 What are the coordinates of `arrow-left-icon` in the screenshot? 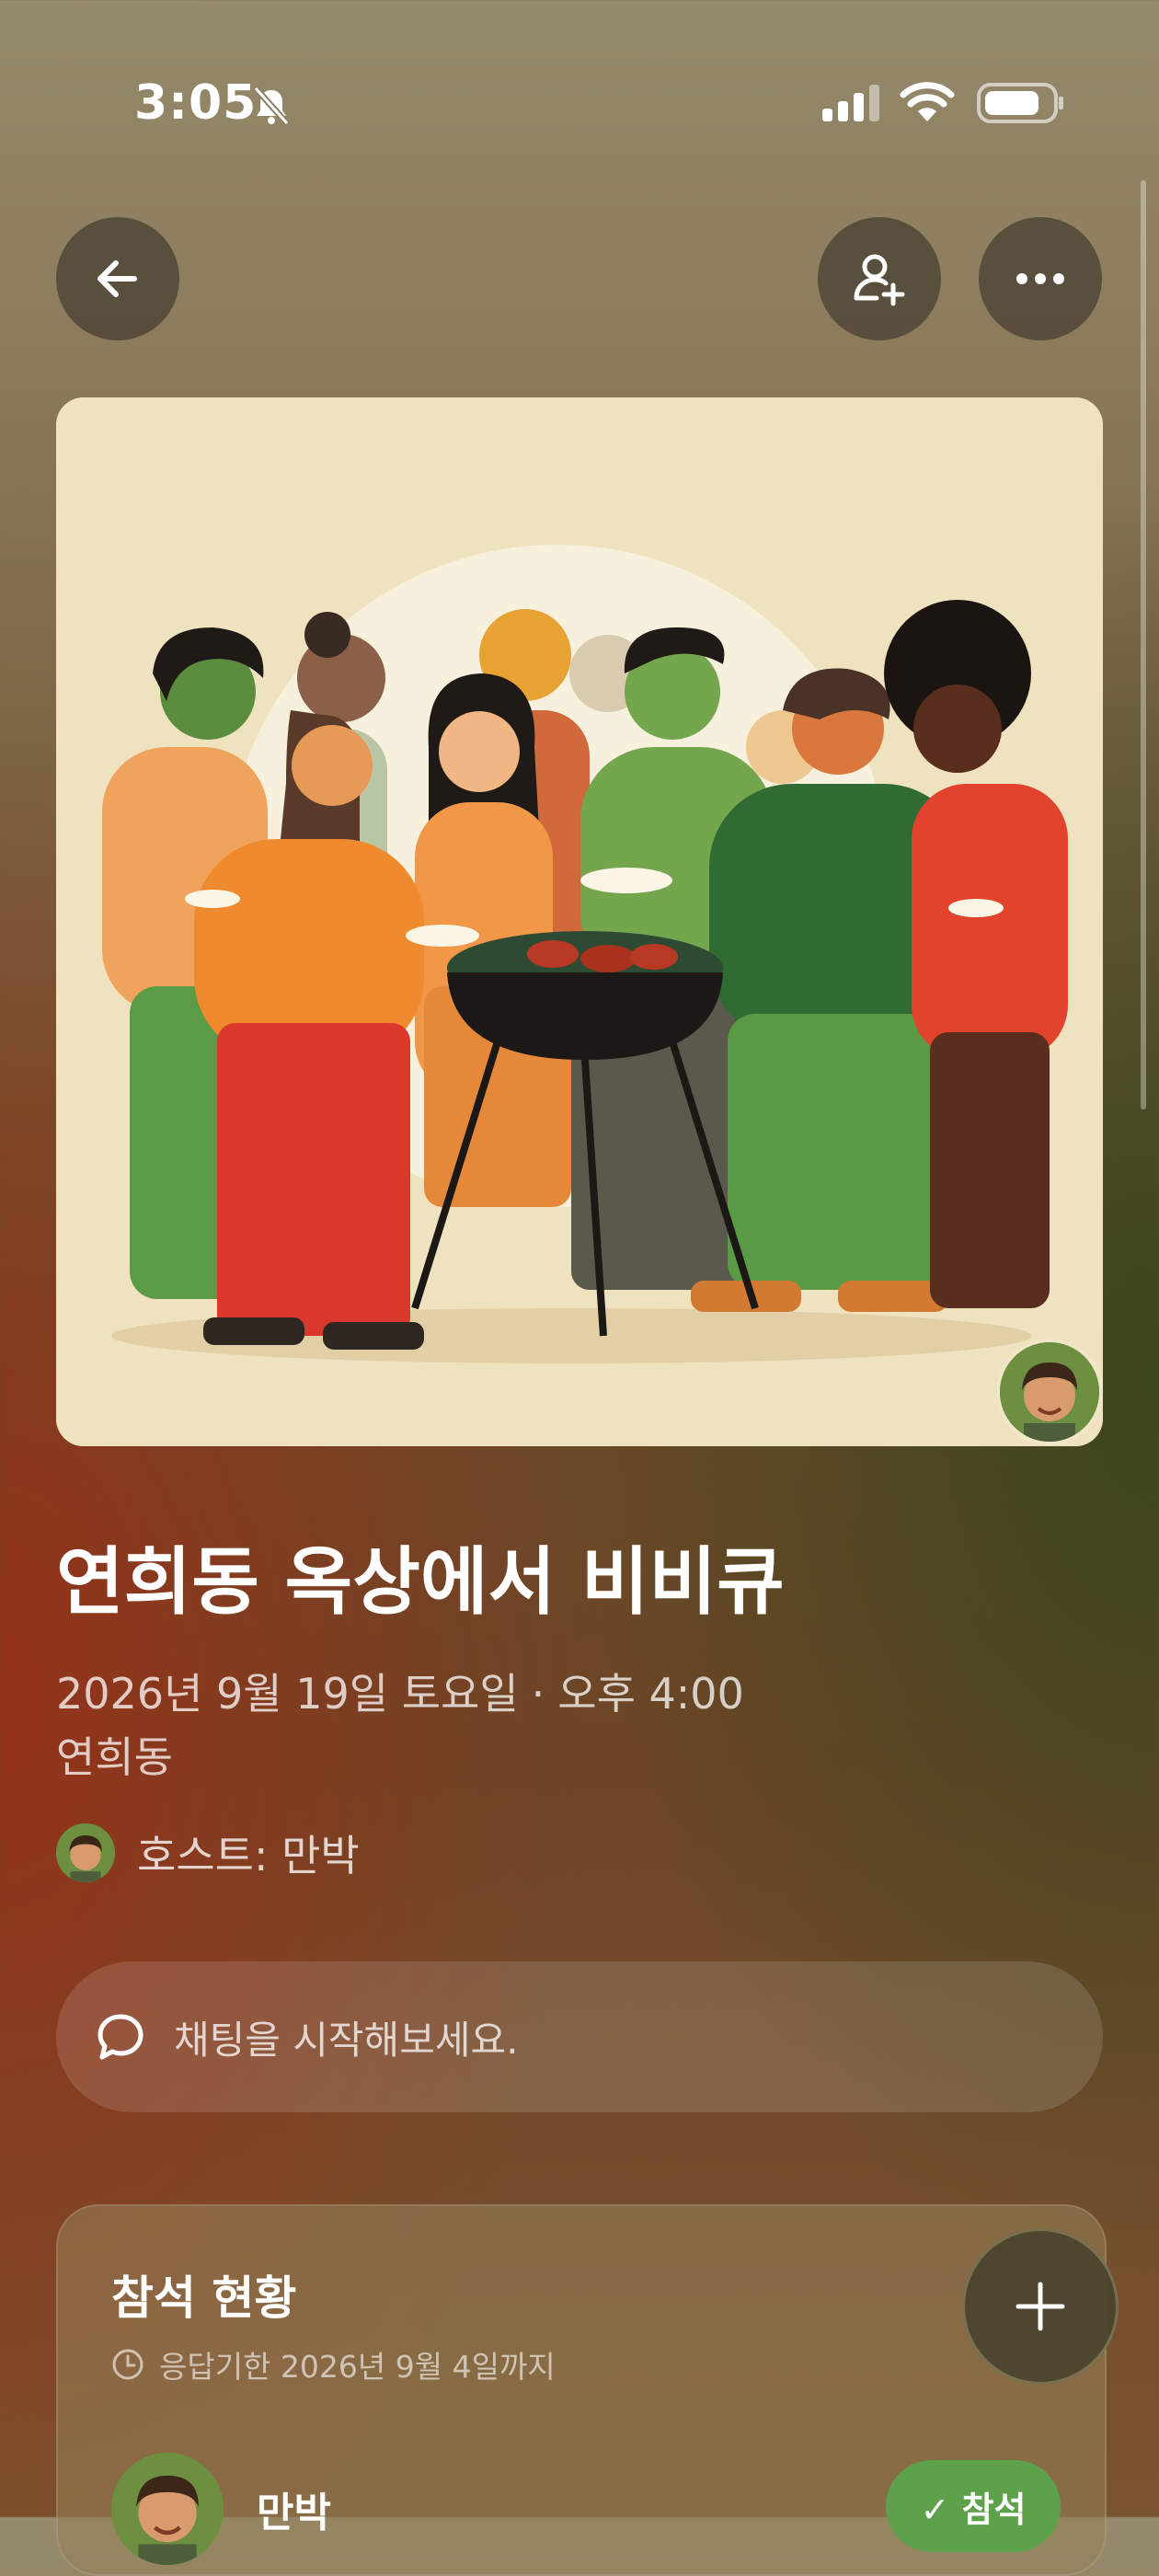 It's located at (117, 278).